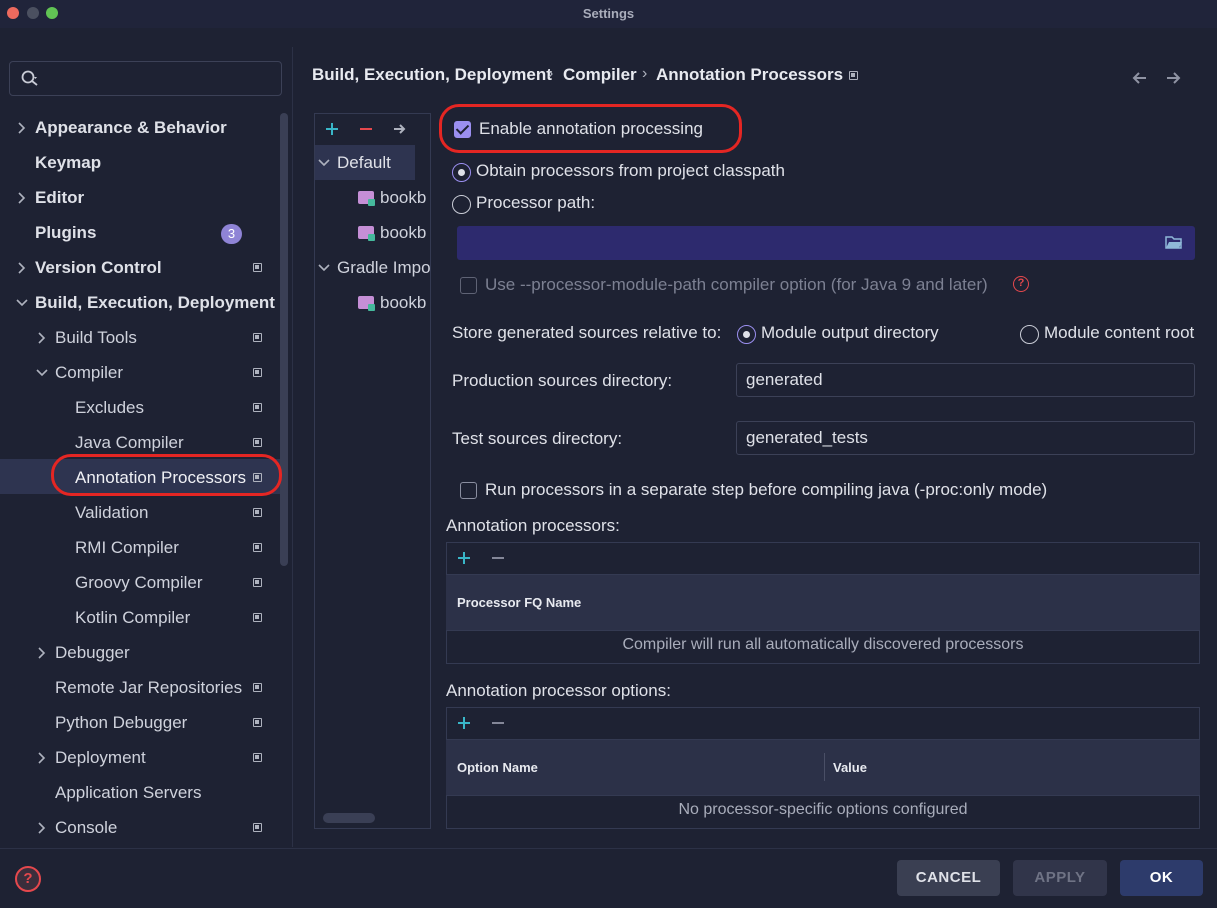 Image resolution: width=1217 pixels, height=908 pixels. What do you see at coordinates (533, 525) in the screenshot?
I see `processors-table-title: Annotation processors:` at bounding box center [533, 525].